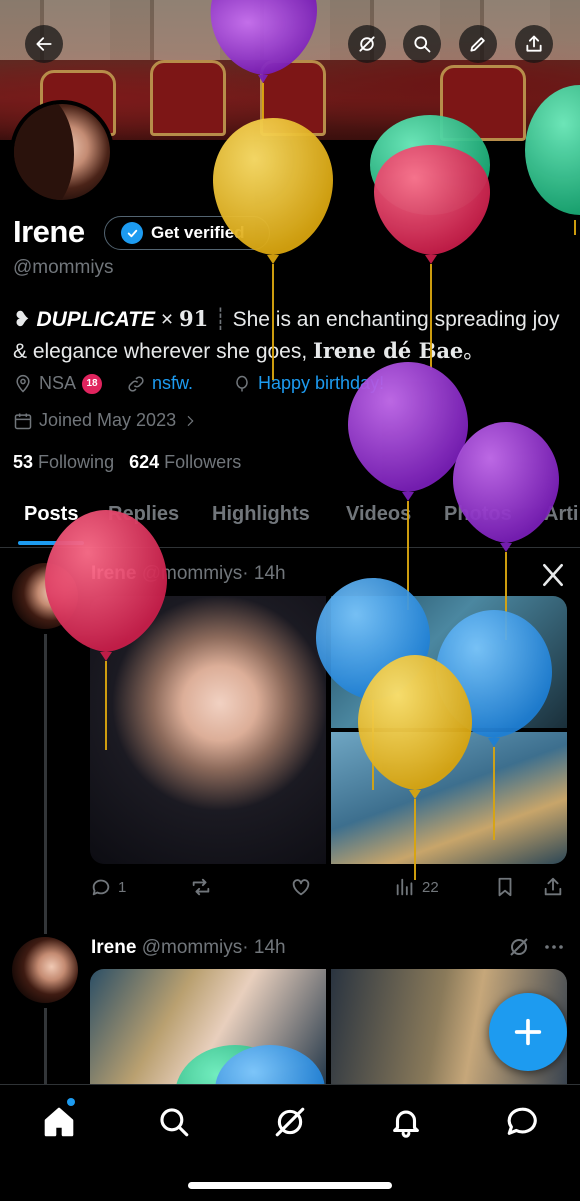 Image resolution: width=580 pixels, height=1201 pixels. Describe the element at coordinates (478, 514) in the screenshot. I see `tab-photos: Photos` at that location.